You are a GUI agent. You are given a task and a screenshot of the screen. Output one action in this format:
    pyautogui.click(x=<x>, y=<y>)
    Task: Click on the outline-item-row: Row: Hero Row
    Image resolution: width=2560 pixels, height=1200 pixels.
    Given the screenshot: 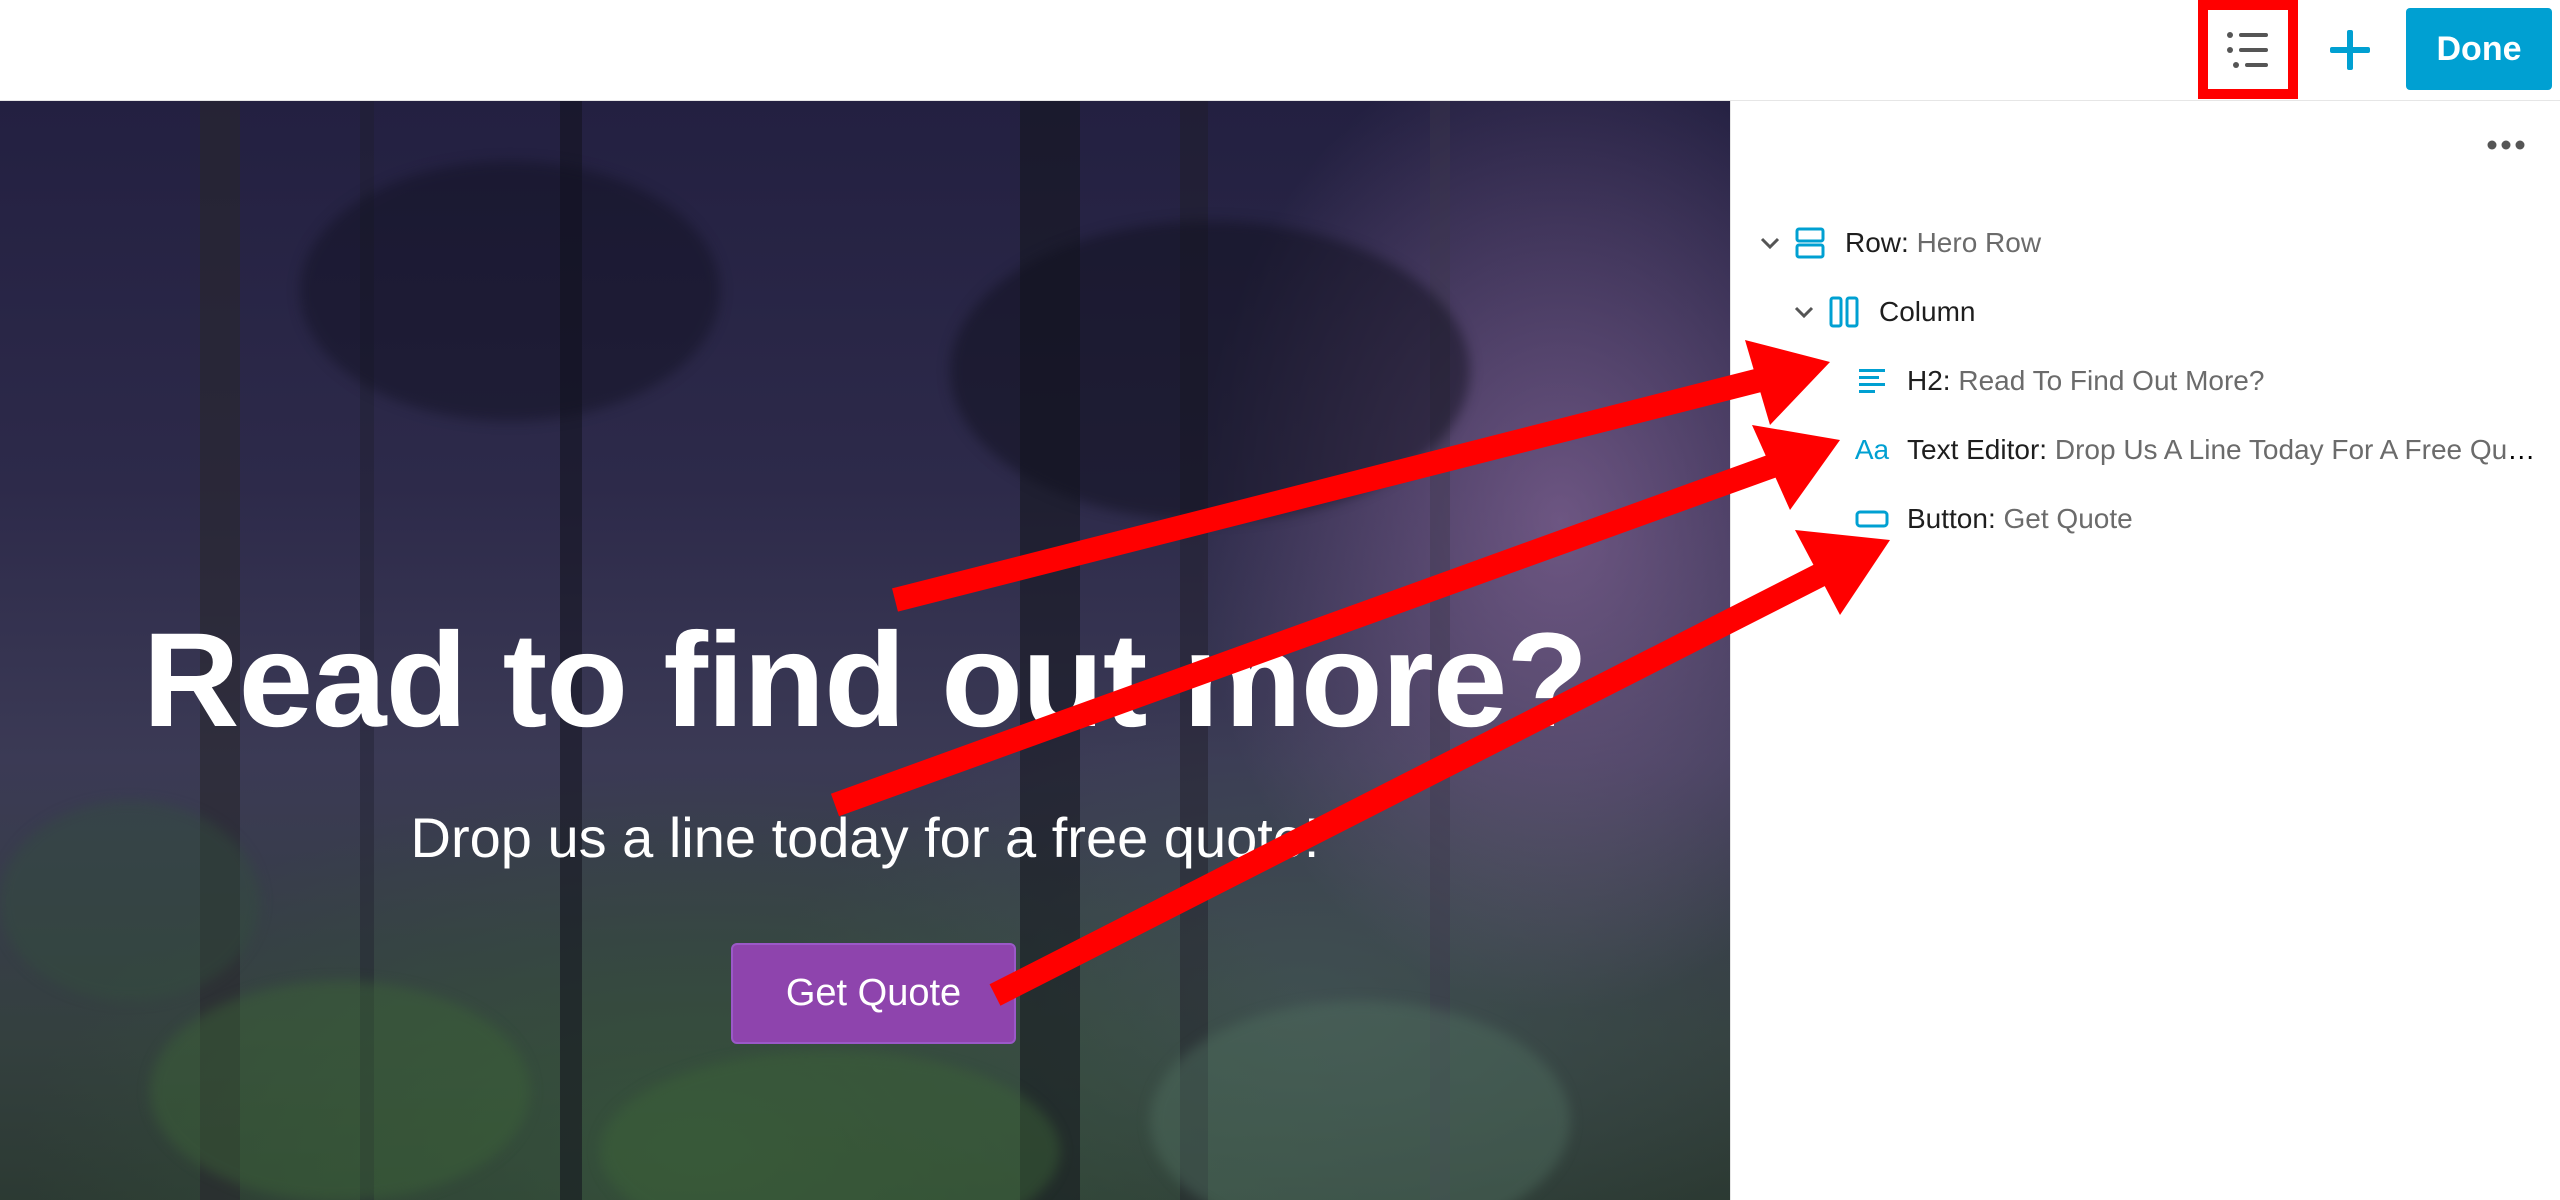 What is the action you would take?
    pyautogui.click(x=1898, y=243)
    